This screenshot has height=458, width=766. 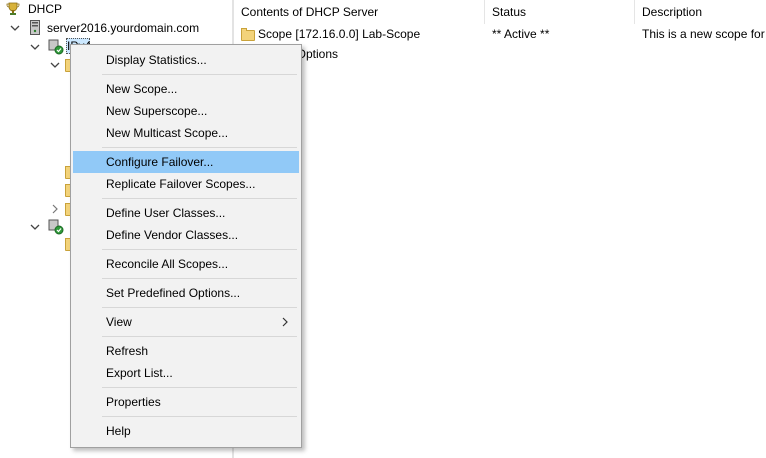 What do you see at coordinates (186, 322) in the screenshot?
I see `menu-item-view: View` at bounding box center [186, 322].